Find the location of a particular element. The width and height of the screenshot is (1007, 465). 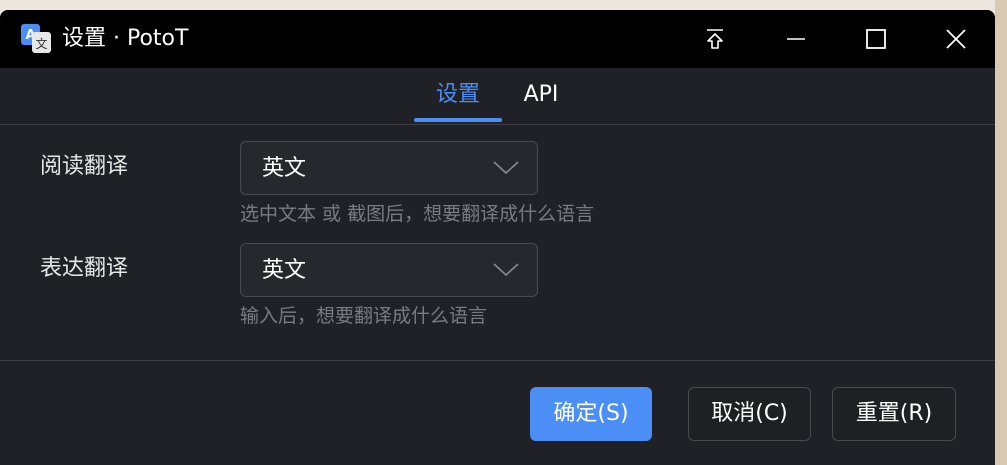

expression-translation-hint: 输入后，想要翻译成什么语言 is located at coordinates (364, 316).